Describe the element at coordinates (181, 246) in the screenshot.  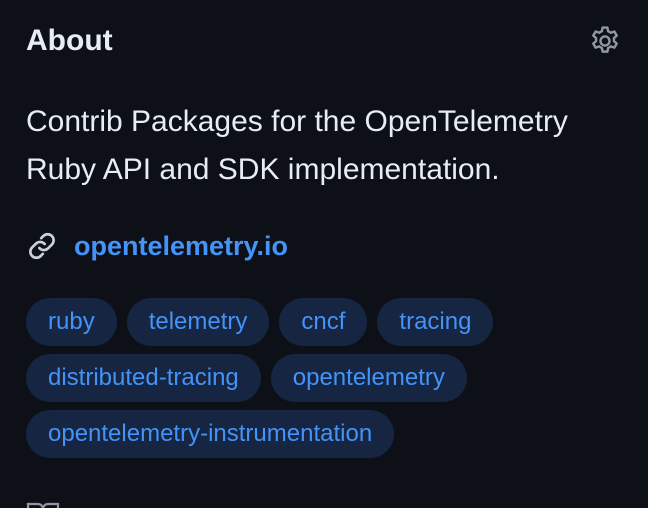
I see `homepage-link: opentelemetry.io` at that location.